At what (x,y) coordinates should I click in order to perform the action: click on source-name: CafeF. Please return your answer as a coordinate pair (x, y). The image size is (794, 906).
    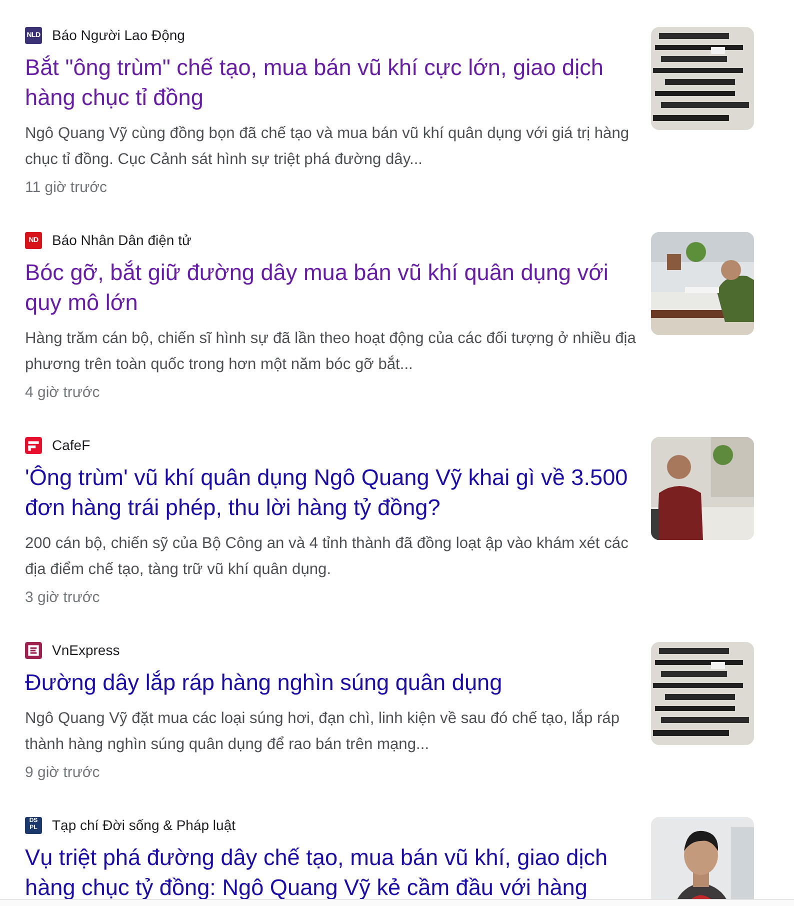
    Looking at the image, I should click on (71, 445).